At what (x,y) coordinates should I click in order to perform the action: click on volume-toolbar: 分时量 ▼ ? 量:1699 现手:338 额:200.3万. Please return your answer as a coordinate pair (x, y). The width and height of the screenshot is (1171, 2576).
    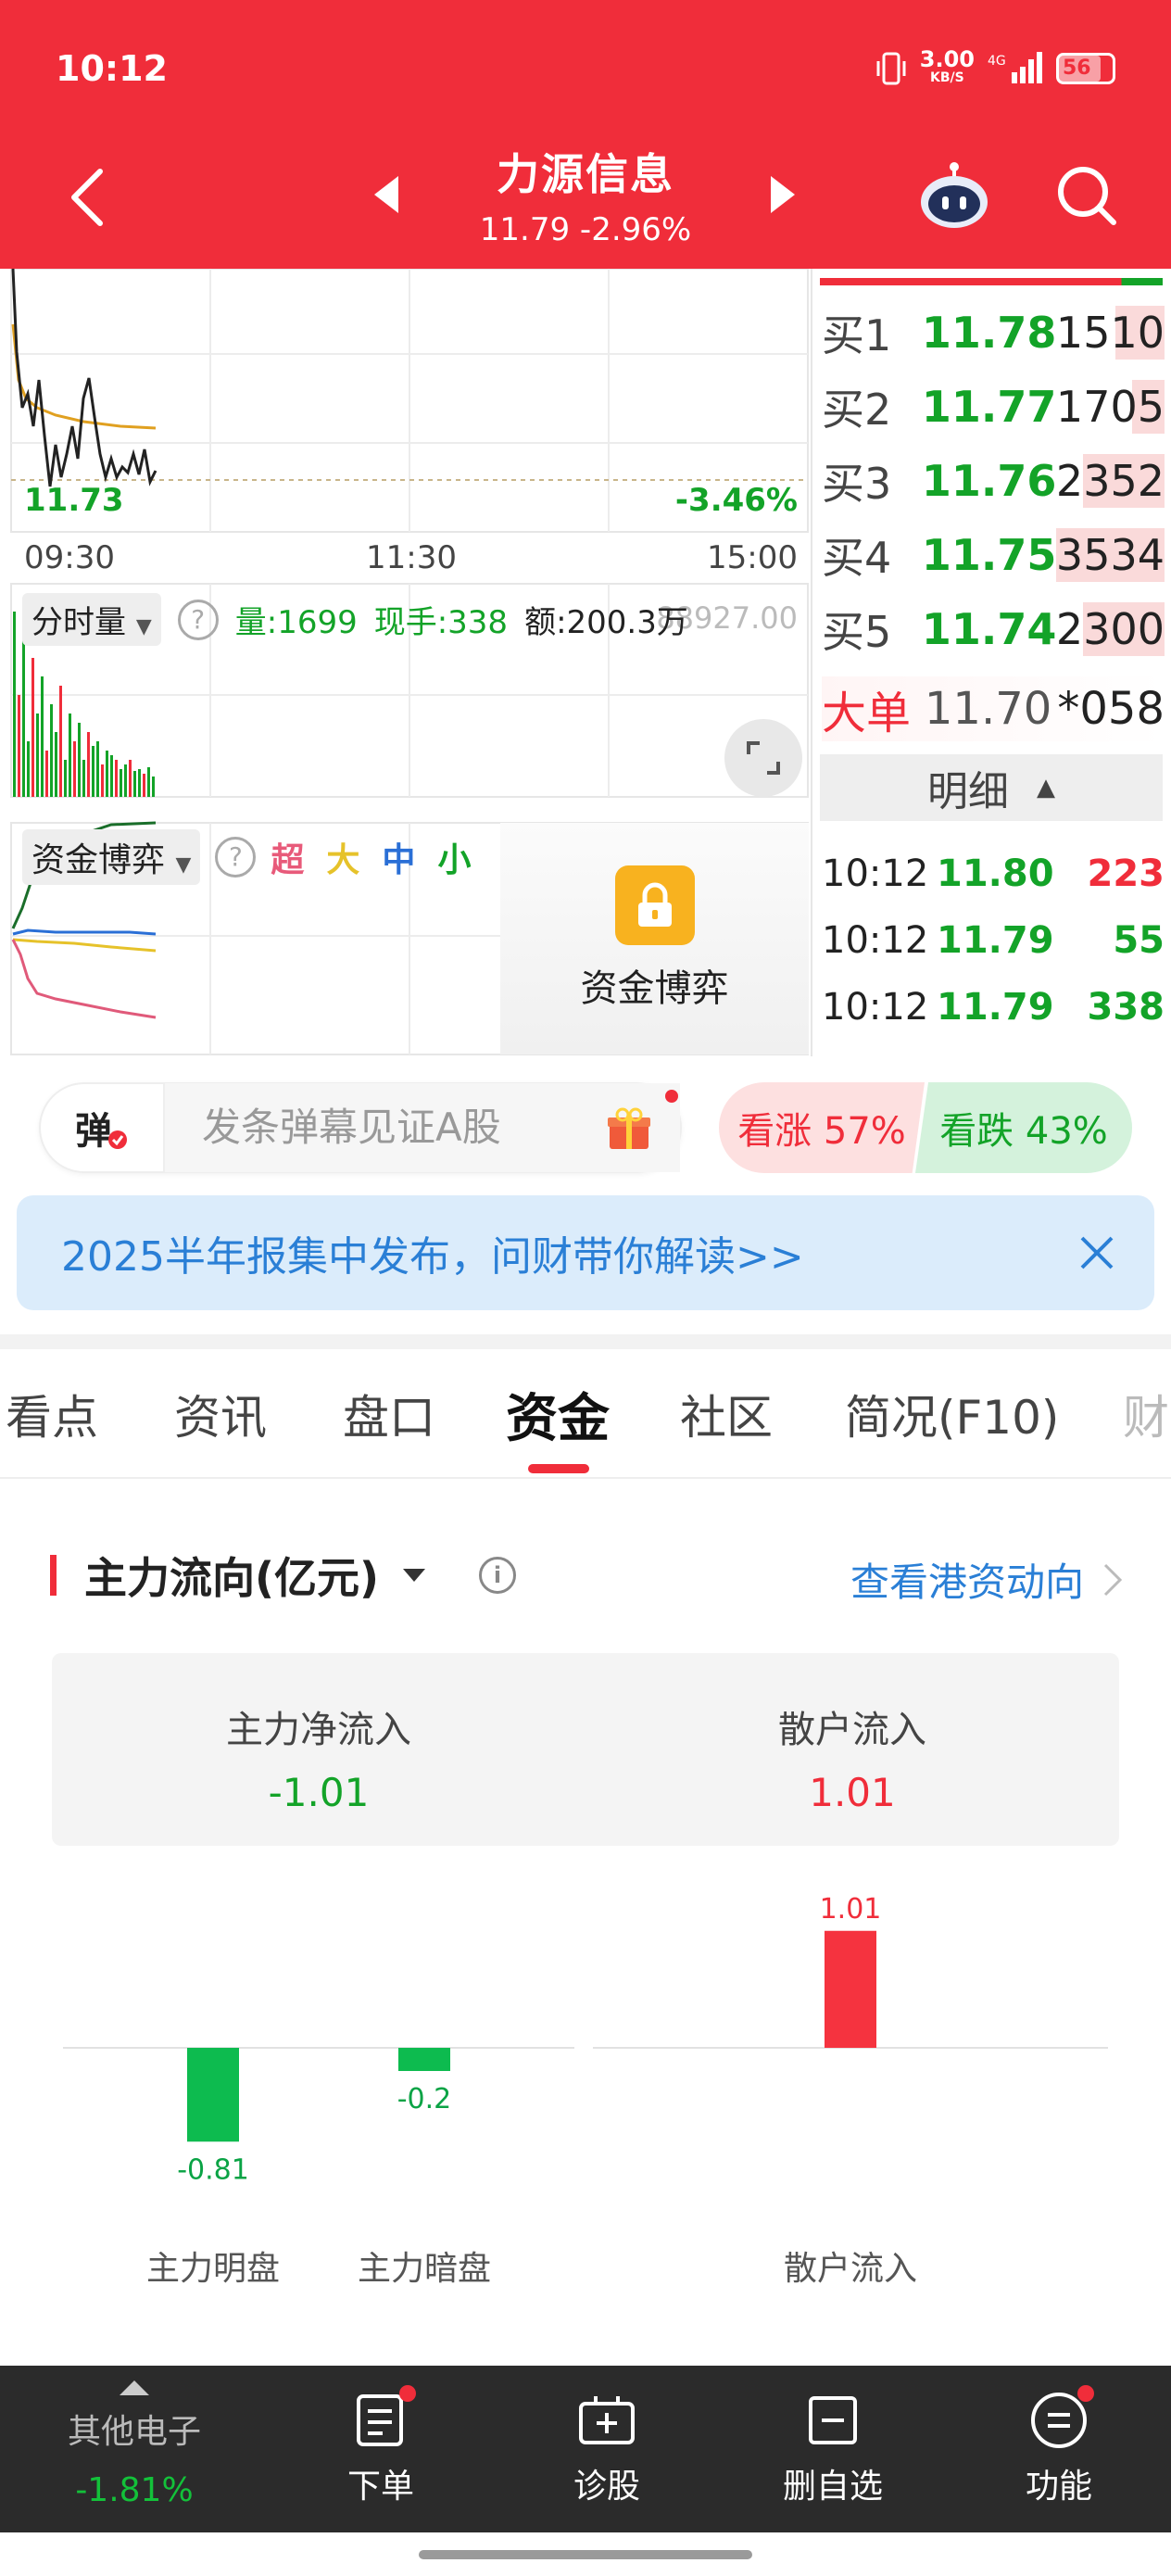
    Looking at the image, I should click on (355, 620).